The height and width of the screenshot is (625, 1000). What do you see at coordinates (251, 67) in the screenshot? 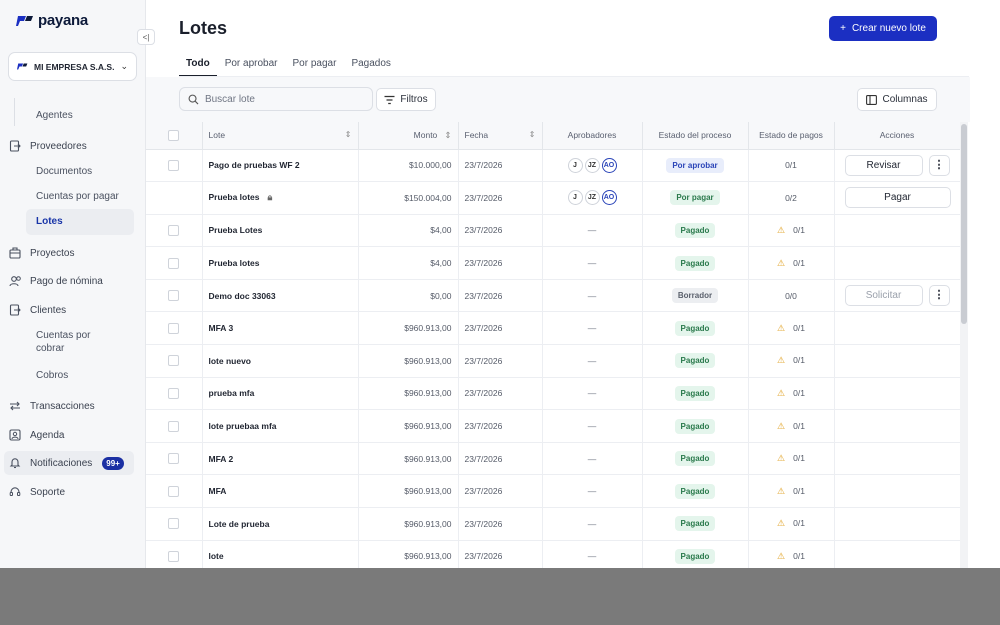
I see `tab-por-aprobar: Por aprobar` at bounding box center [251, 67].